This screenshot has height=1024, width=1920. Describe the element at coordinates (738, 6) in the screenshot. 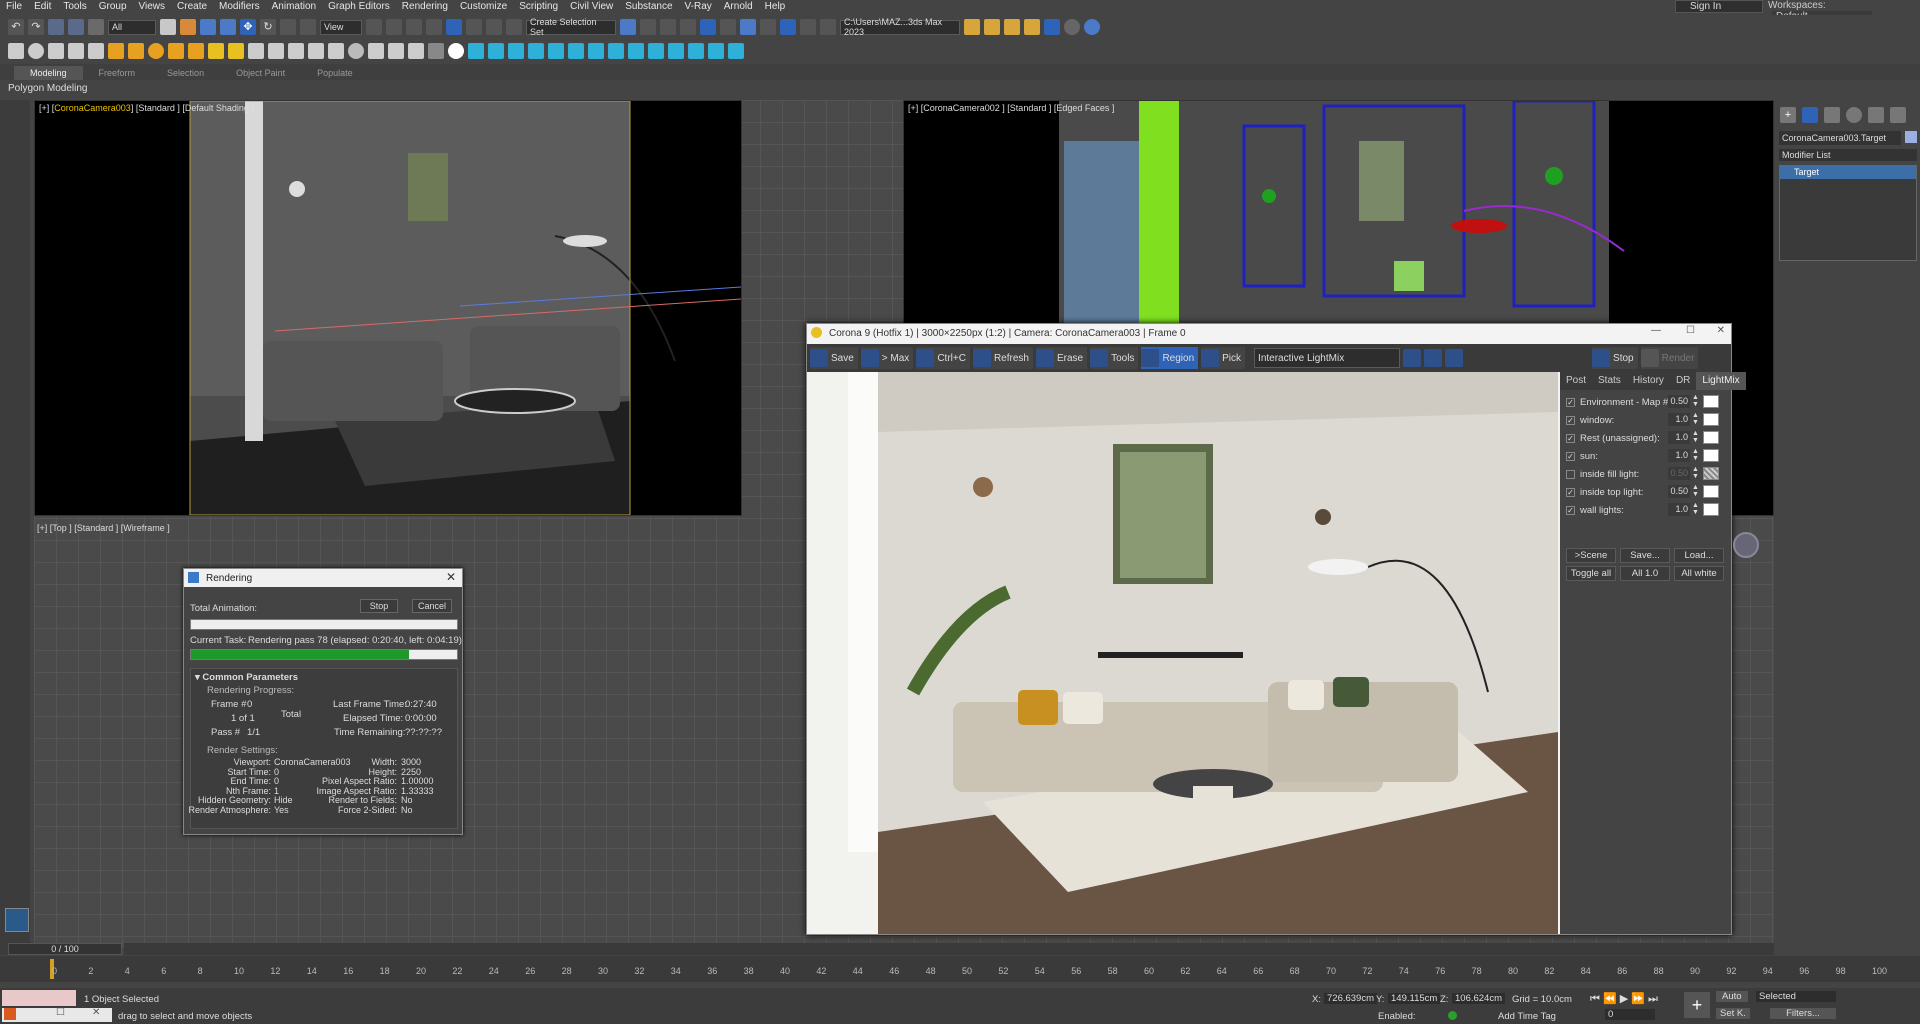

I see `menu-item-arnold: Arnold` at that location.